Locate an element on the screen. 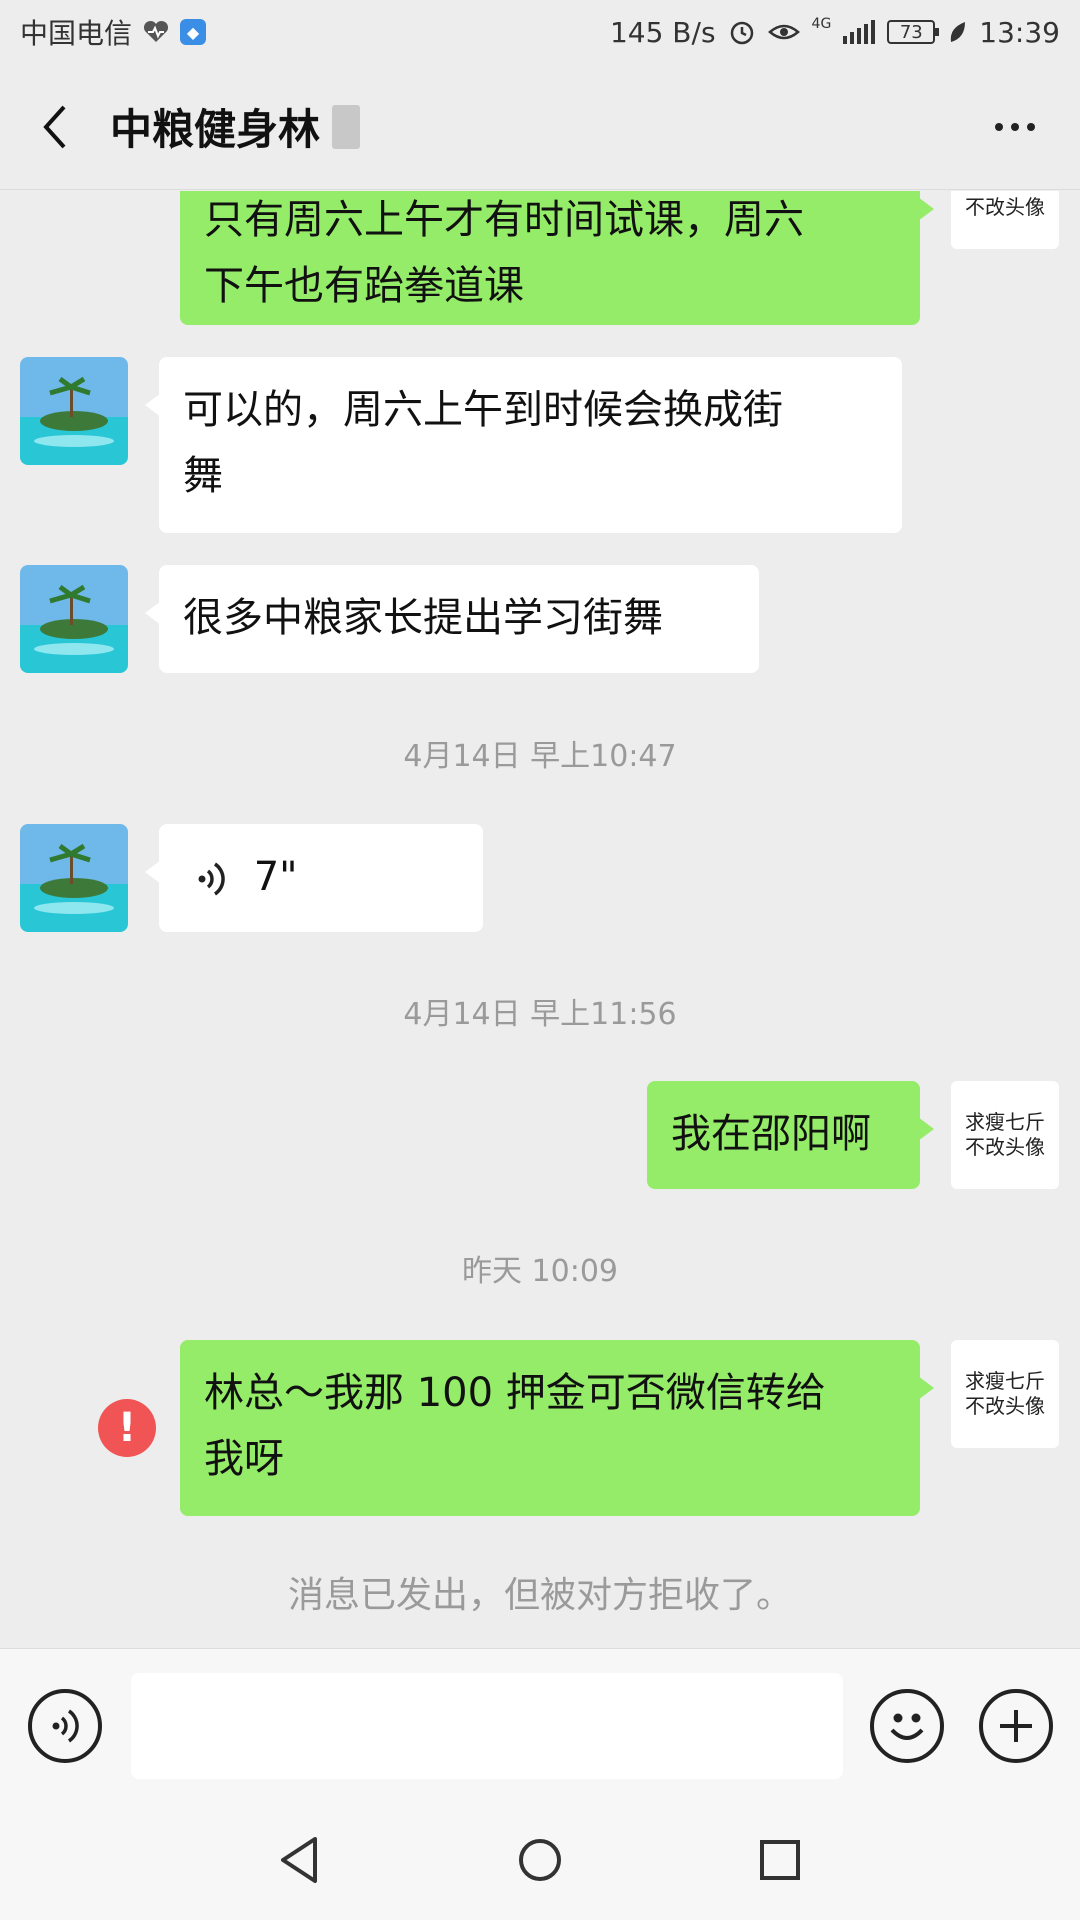 This screenshot has width=1080, height=1920. message-line: 林总～我那 100 押金可否微信转给 is located at coordinates (515, 1393).